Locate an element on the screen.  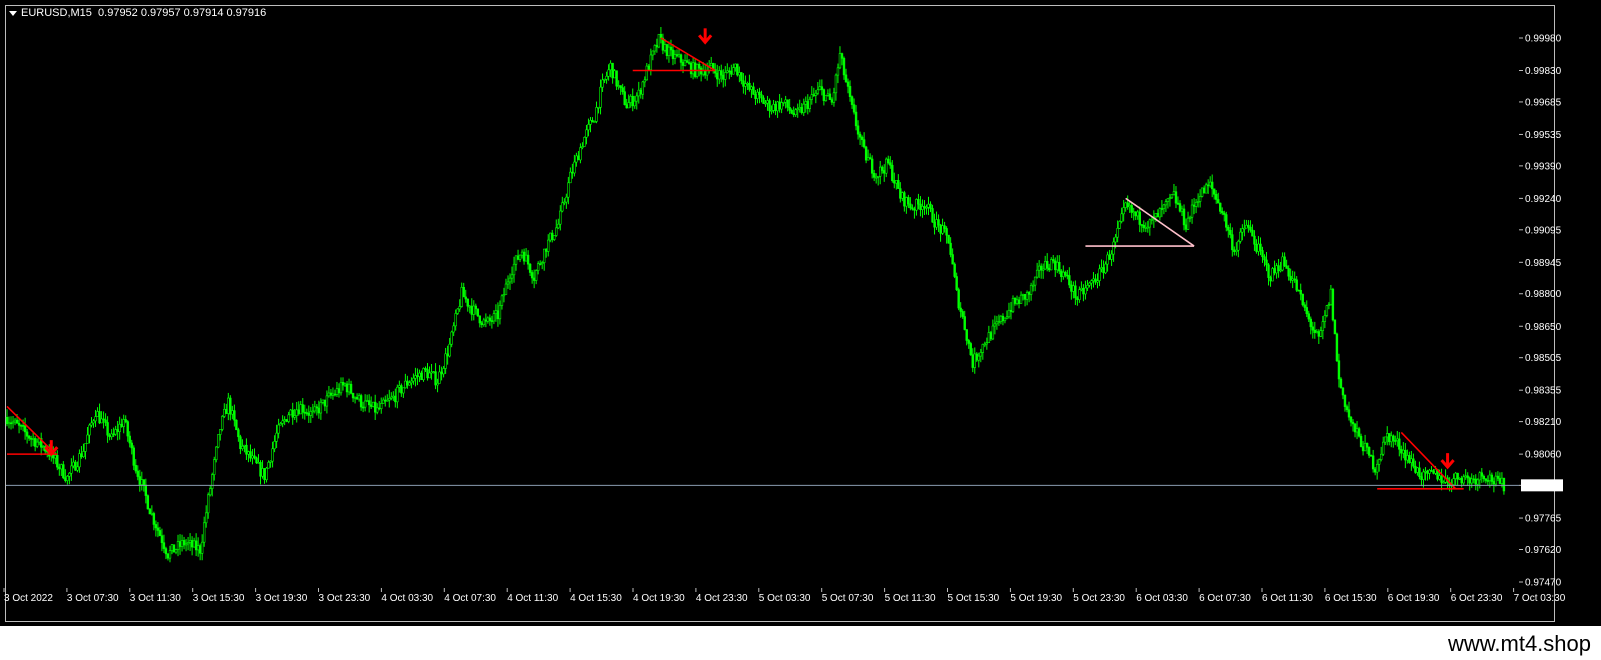
price-tick-label: 0.98650 is located at coordinates (1543, 327).